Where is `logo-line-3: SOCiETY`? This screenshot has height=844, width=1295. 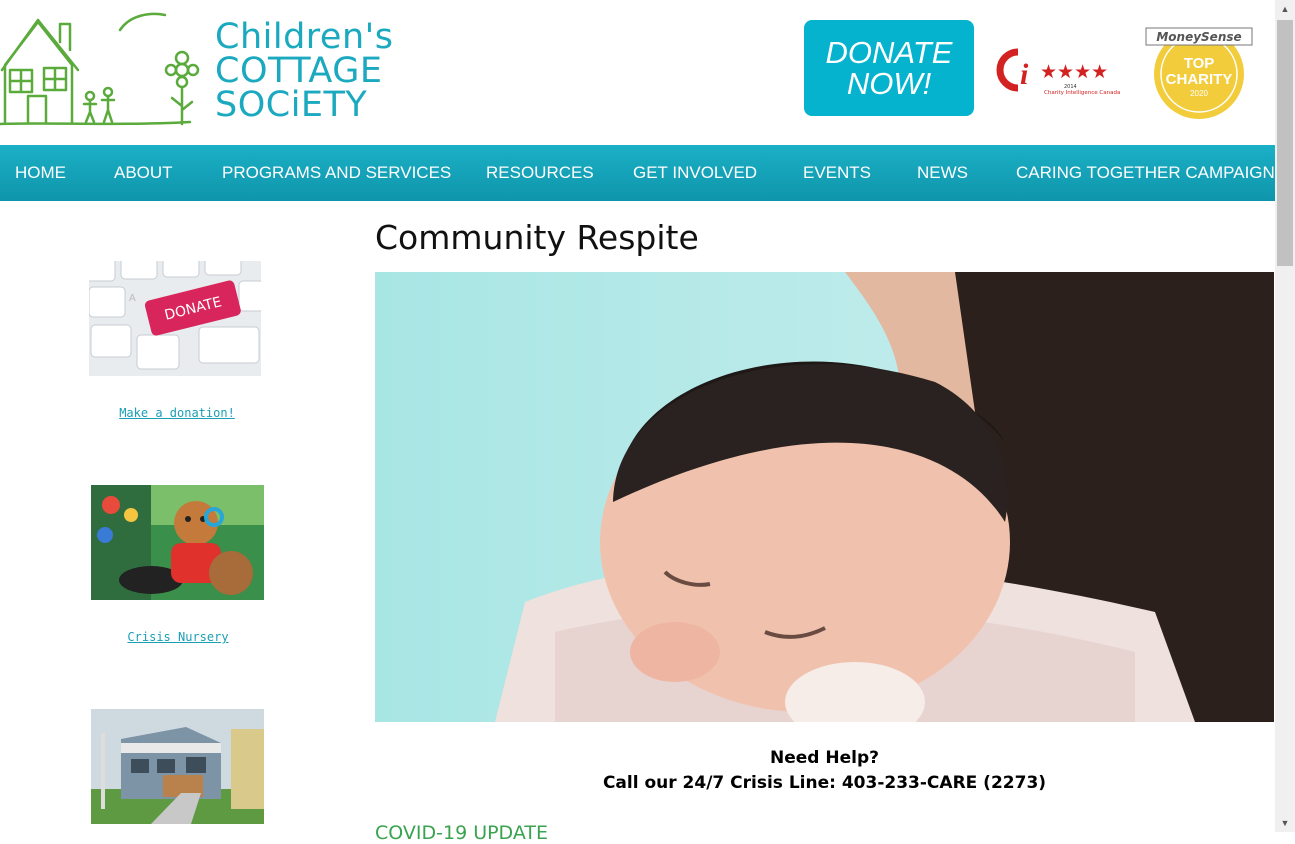
logo-line-3: SOCiETY is located at coordinates (291, 105).